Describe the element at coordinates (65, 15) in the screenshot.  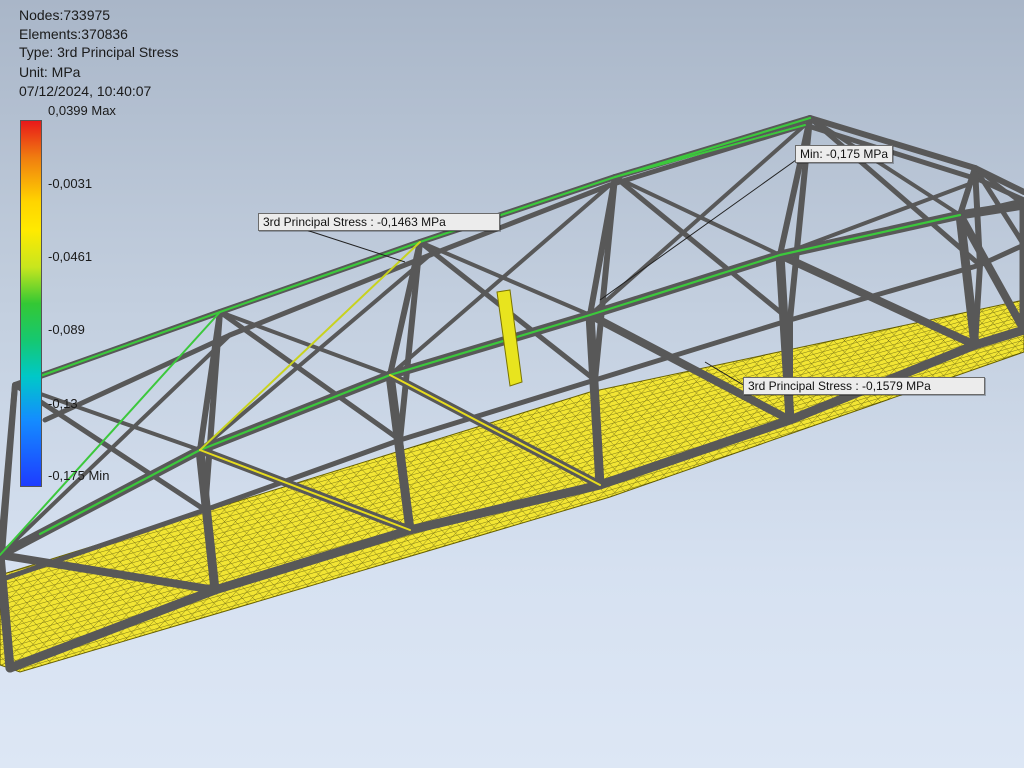
I see `nodes-count: Nodes:733975` at that location.